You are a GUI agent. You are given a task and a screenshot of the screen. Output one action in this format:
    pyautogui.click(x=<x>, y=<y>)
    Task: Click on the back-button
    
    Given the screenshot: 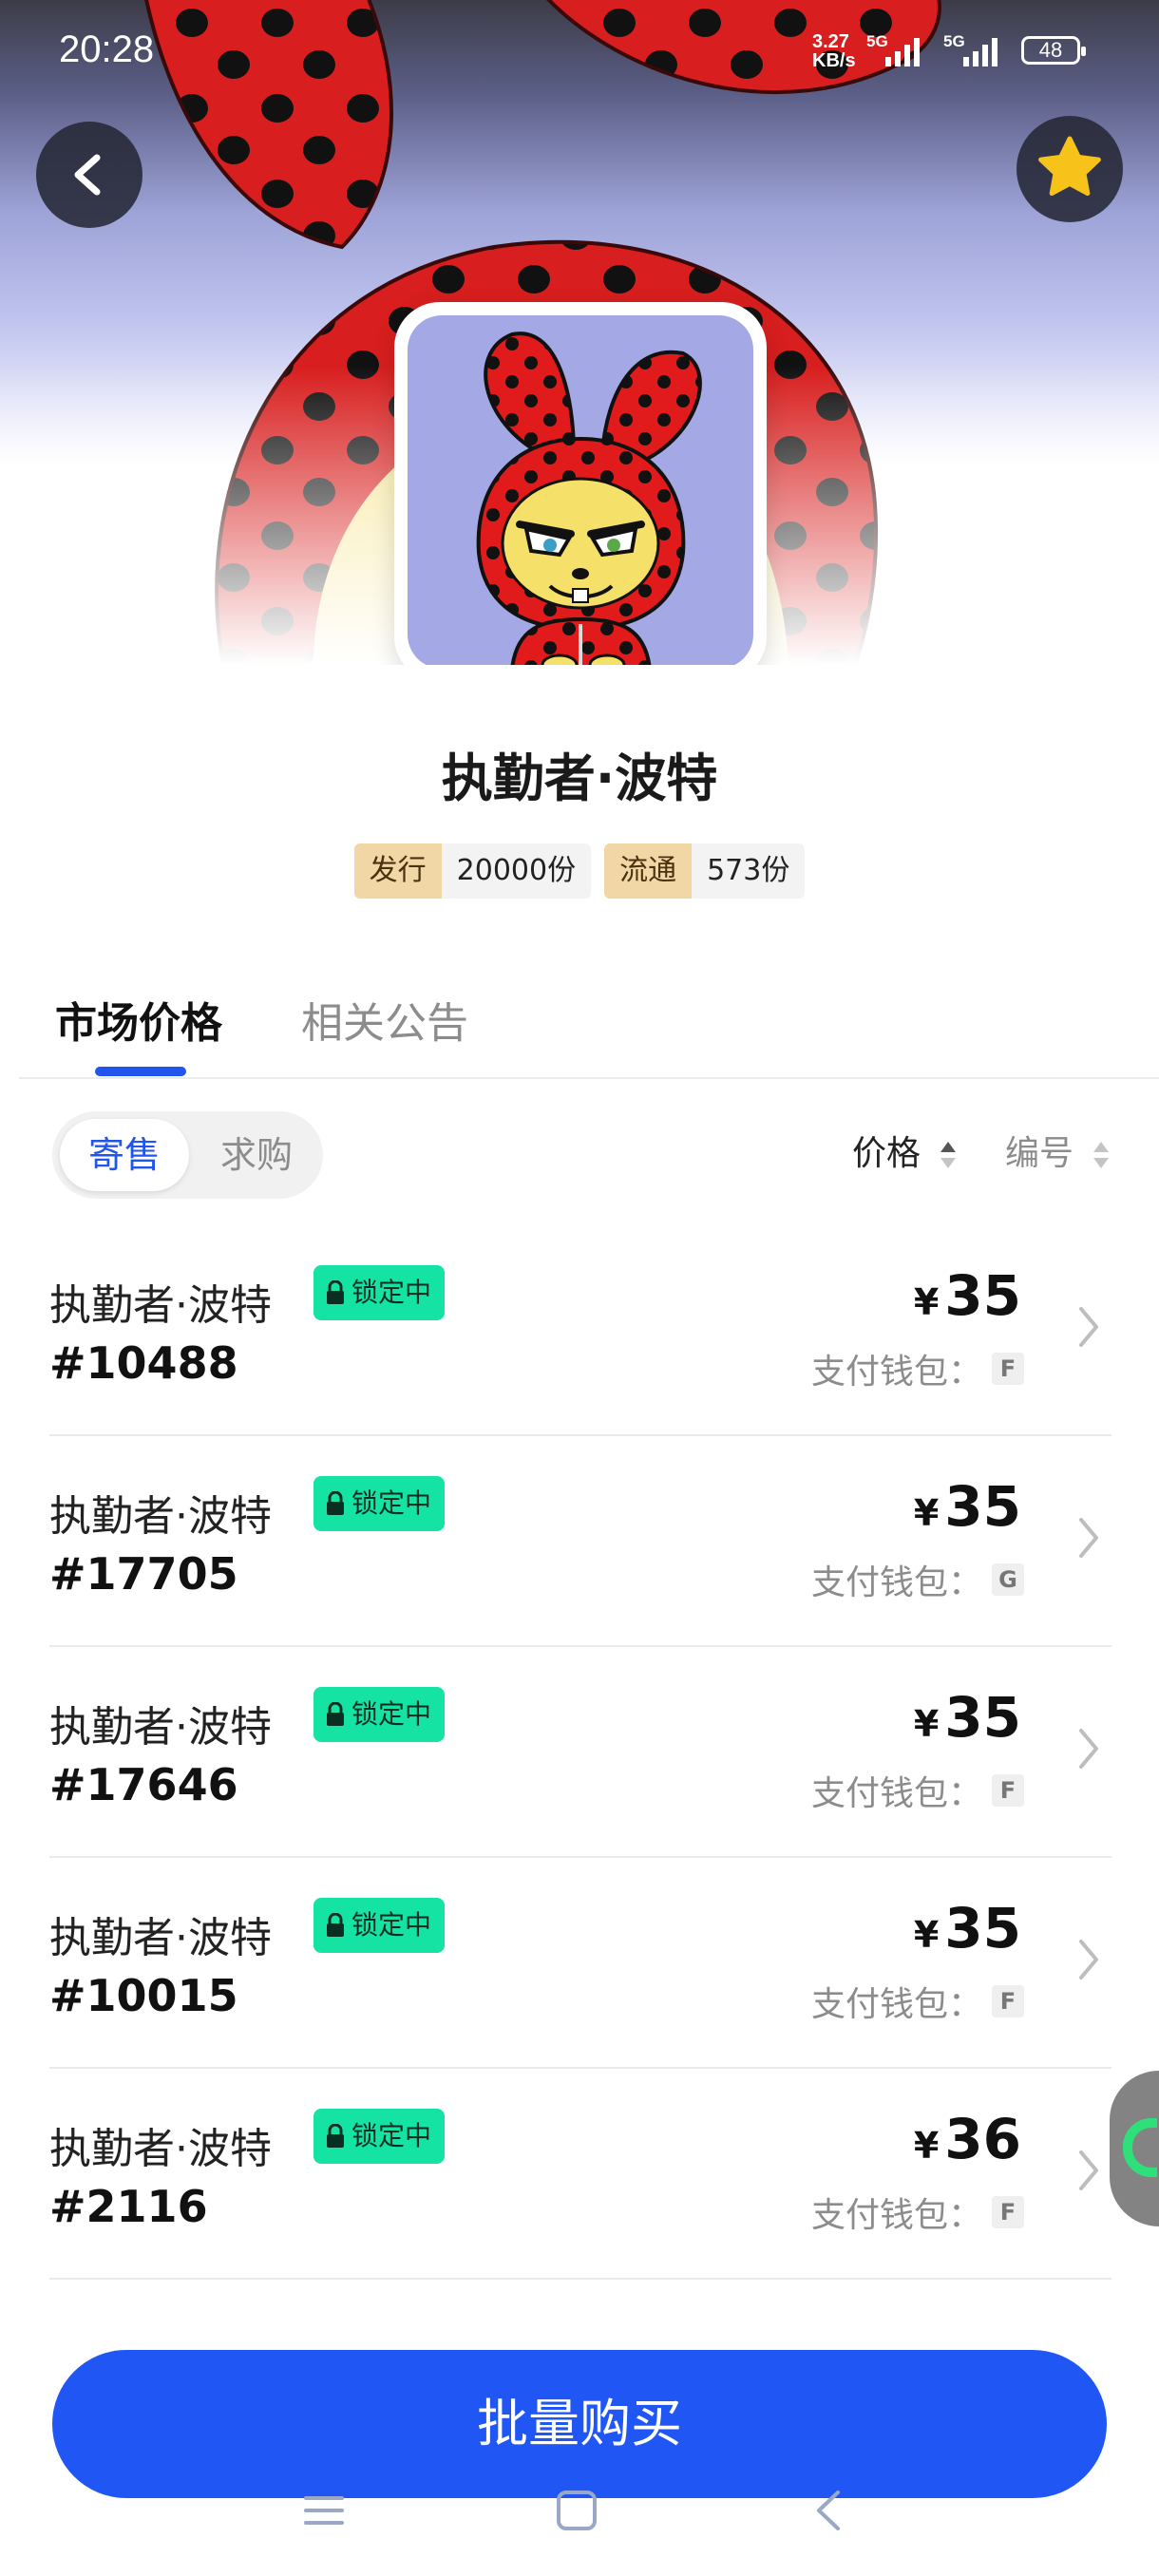 What is the action you would take?
    pyautogui.click(x=89, y=175)
    